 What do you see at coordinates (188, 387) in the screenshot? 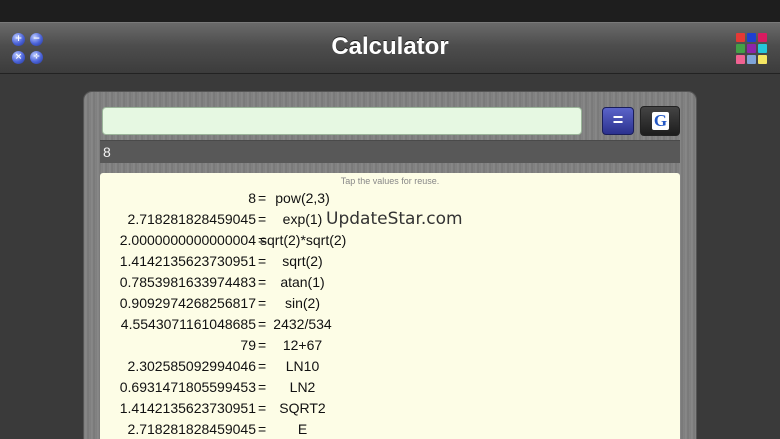
I see `history-value: 0.6931471805599453` at bounding box center [188, 387].